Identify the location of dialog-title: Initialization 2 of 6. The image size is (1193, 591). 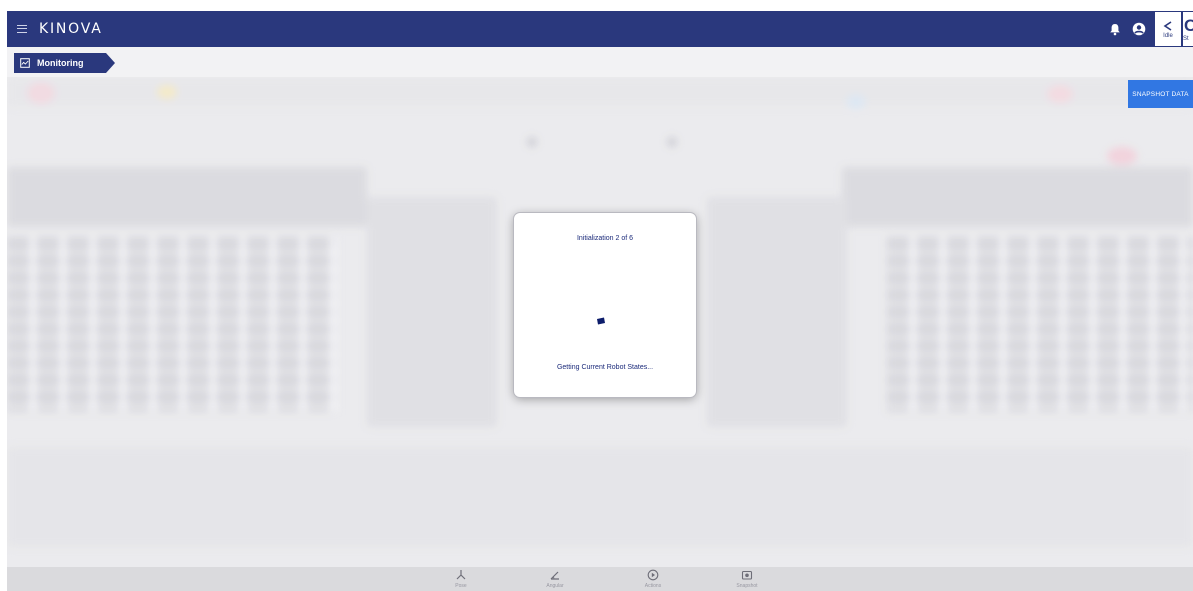
(605, 238).